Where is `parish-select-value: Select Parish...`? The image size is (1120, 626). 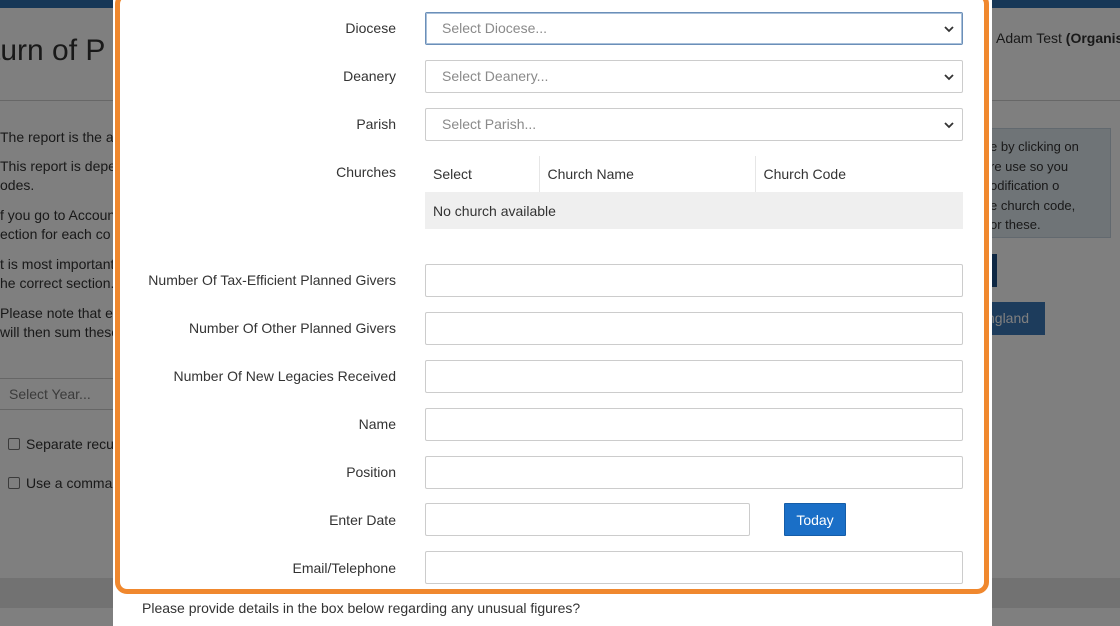 parish-select-value: Select Parish... is located at coordinates (489, 124).